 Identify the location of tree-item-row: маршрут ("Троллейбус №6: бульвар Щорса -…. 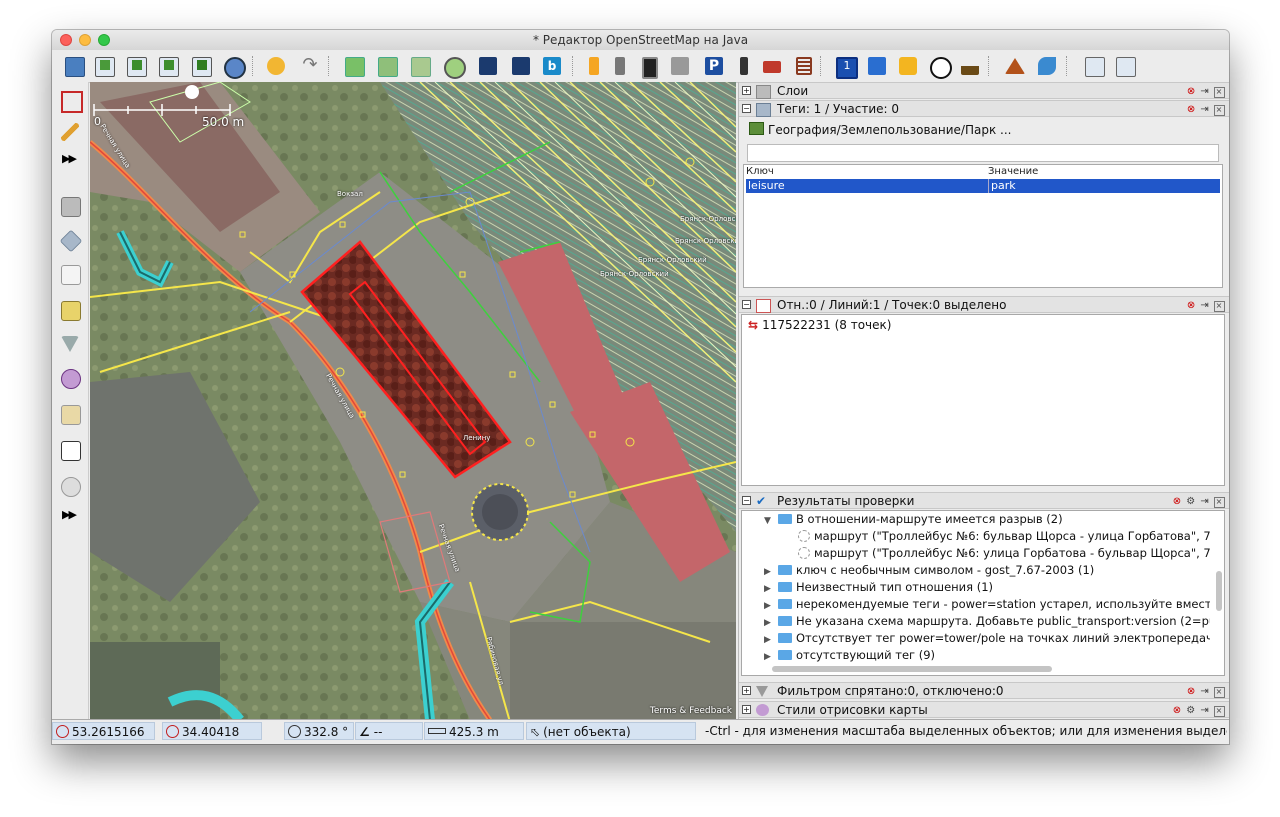
(1004, 536).